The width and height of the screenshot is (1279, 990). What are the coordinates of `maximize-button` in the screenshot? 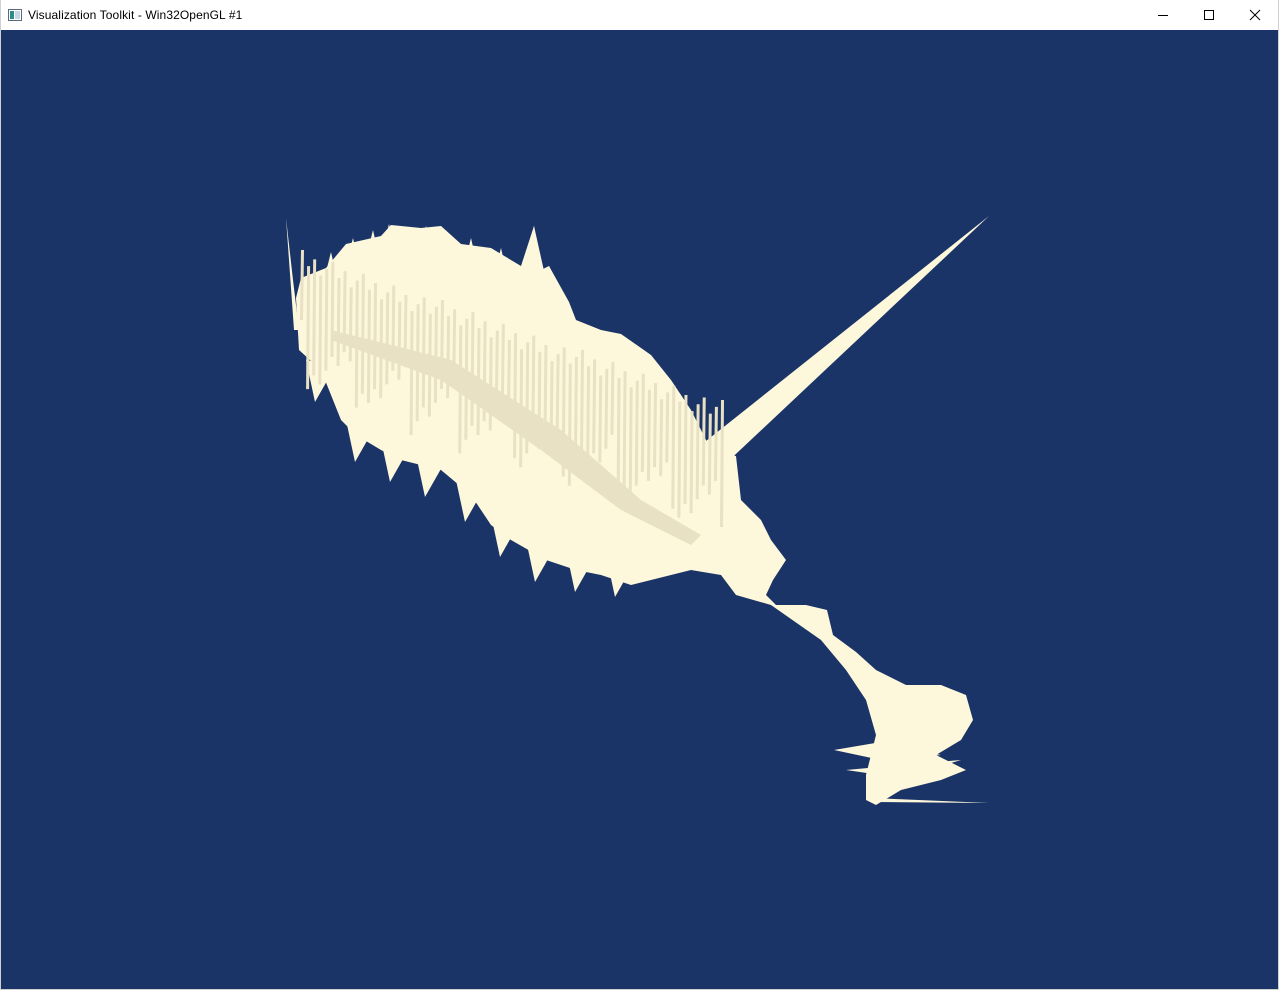 It's located at (1209, 15).